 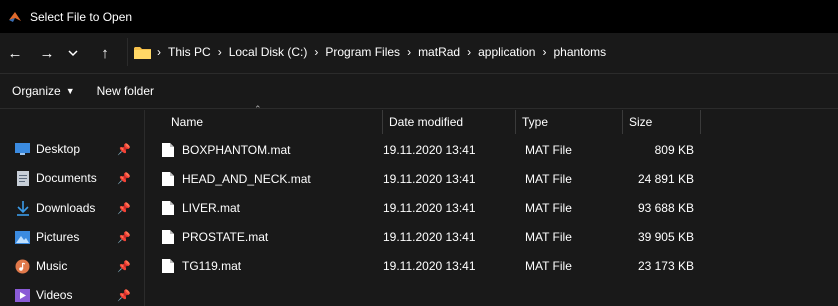 What do you see at coordinates (22, 178) in the screenshot?
I see `documents-icon` at bounding box center [22, 178].